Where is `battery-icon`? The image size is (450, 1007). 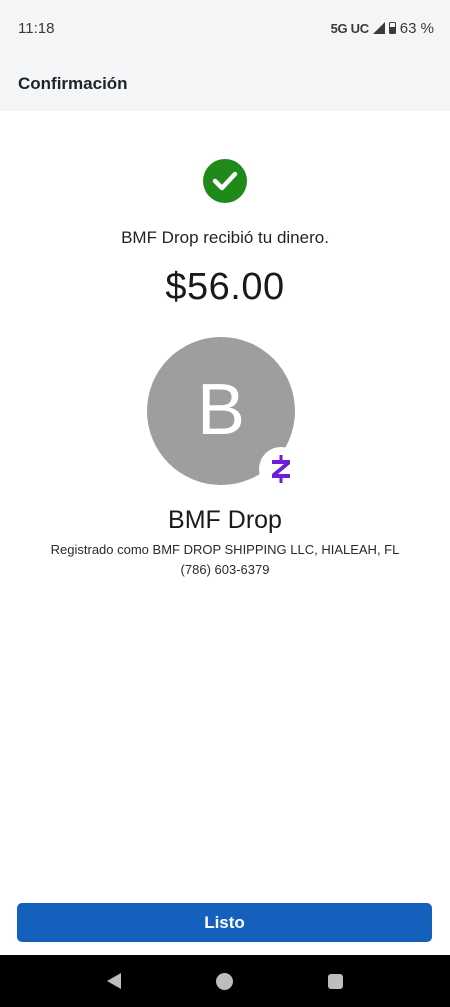 battery-icon is located at coordinates (392, 28).